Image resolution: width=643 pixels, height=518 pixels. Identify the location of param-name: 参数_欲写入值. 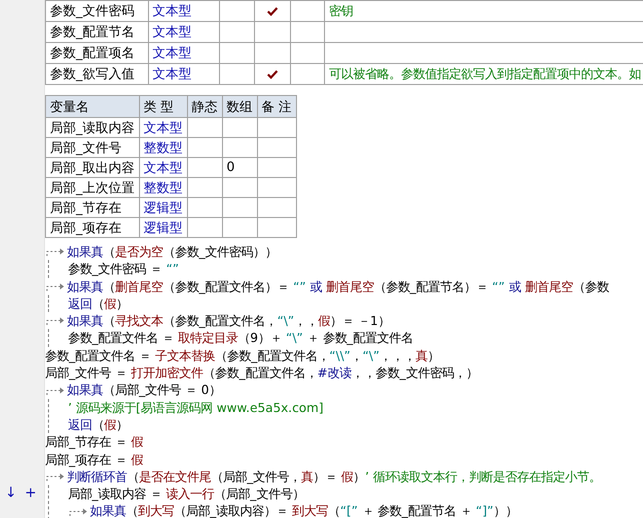
(97, 74).